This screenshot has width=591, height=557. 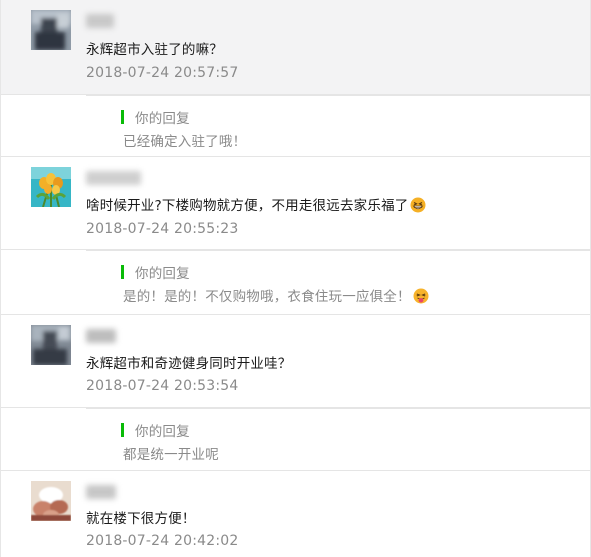 What do you see at coordinates (154, 50) in the screenshot?
I see `comment-text: 永辉超市入驻了的嘛？` at bounding box center [154, 50].